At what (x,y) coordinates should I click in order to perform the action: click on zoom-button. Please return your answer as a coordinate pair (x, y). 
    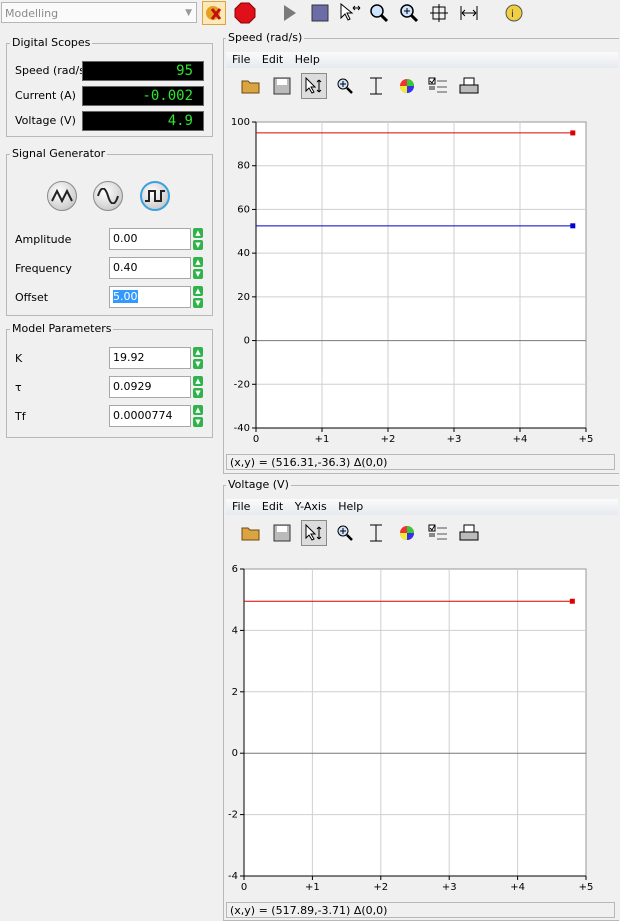
    Looking at the image, I should click on (379, 13).